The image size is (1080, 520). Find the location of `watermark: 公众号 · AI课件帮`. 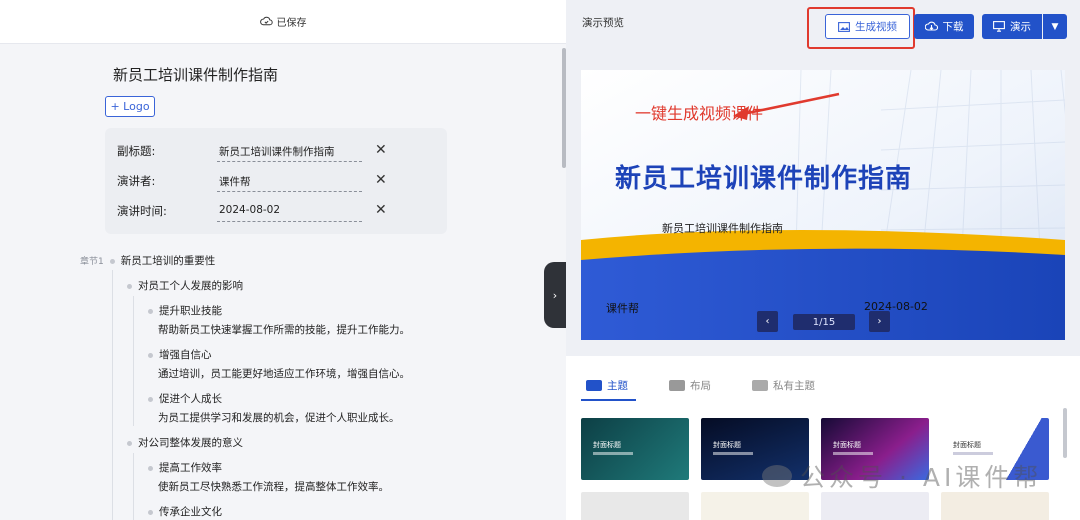

watermark: 公众号 · AI课件帮 is located at coordinates (902, 476).